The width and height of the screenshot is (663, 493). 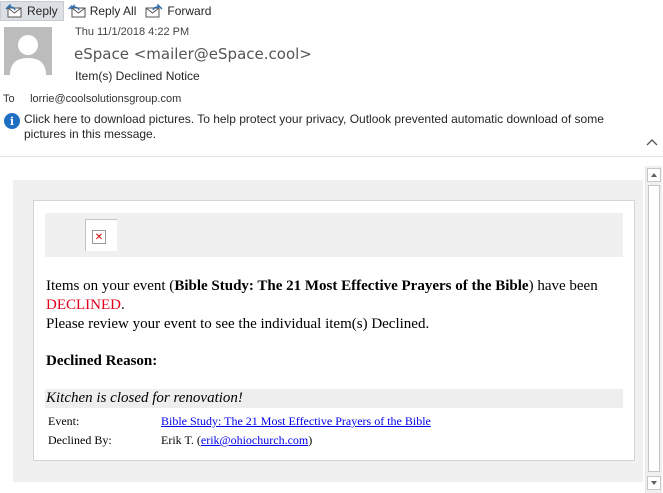 I want to click on logo-banner: ✕, so click(x=334, y=235).